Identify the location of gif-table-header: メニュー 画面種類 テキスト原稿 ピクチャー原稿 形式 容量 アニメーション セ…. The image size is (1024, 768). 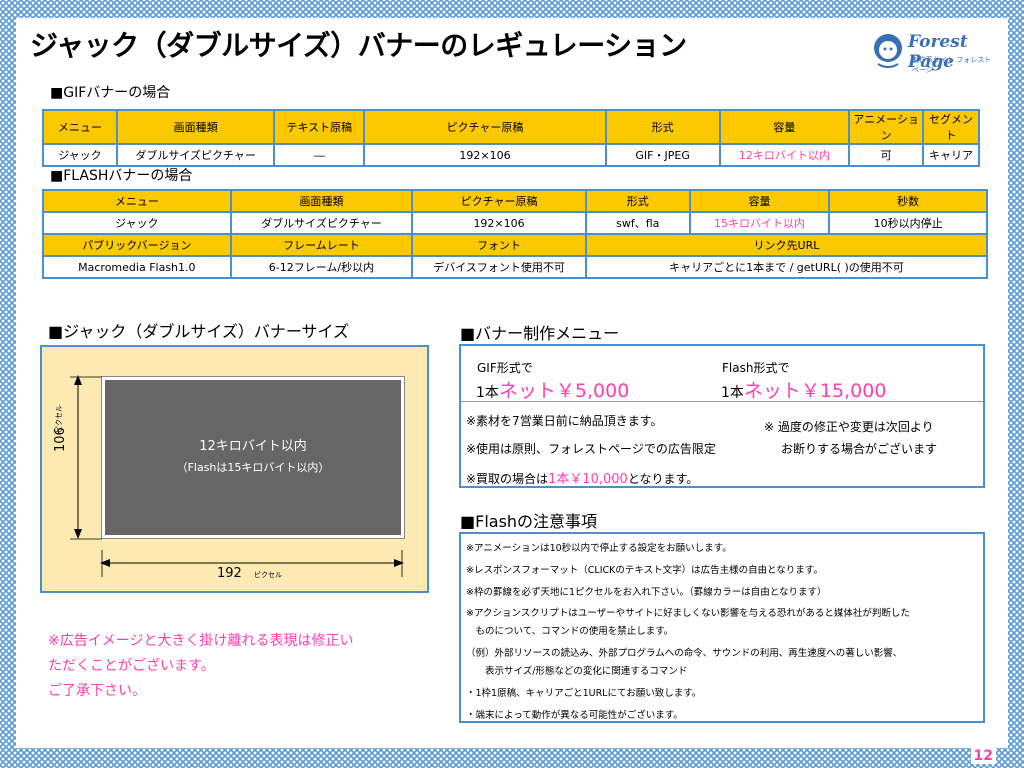
(511, 127).